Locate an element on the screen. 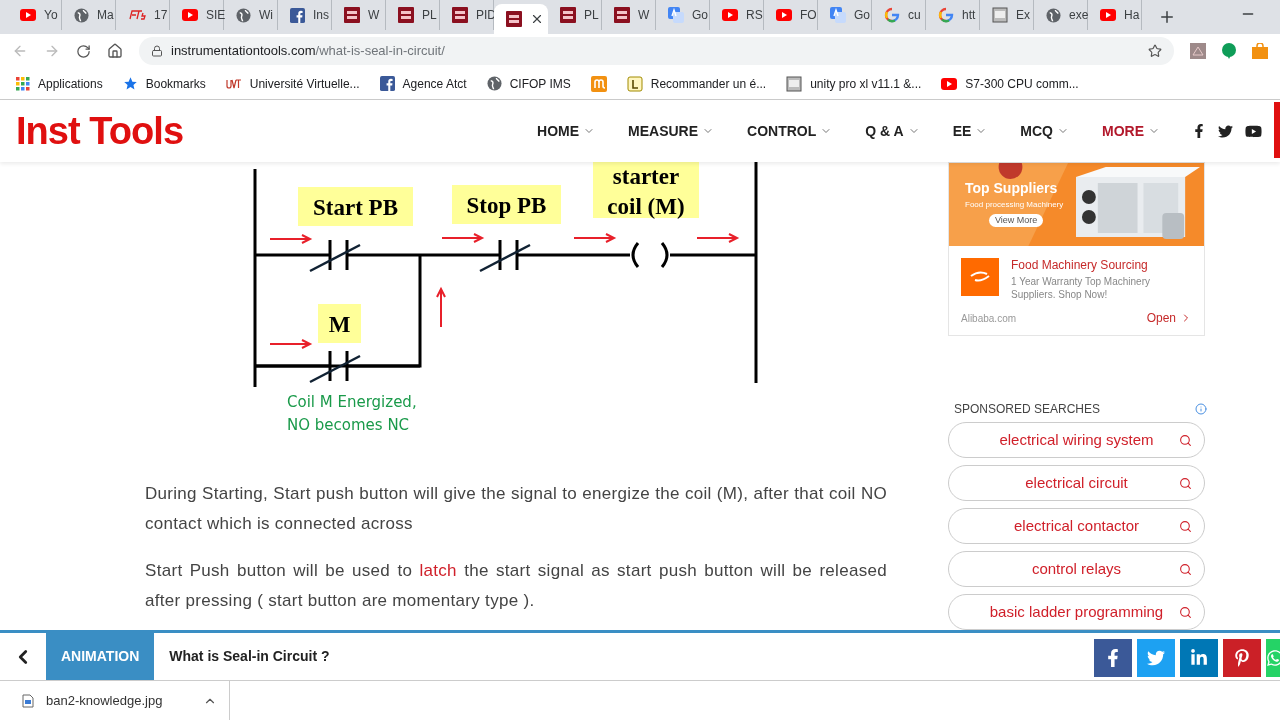  pinterest-share-button is located at coordinates (1242, 658).